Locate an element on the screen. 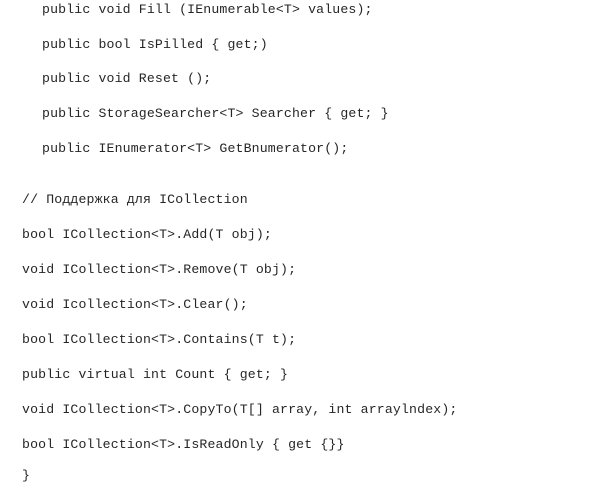  code-line-reset: public void Reset (); is located at coordinates (127, 78).